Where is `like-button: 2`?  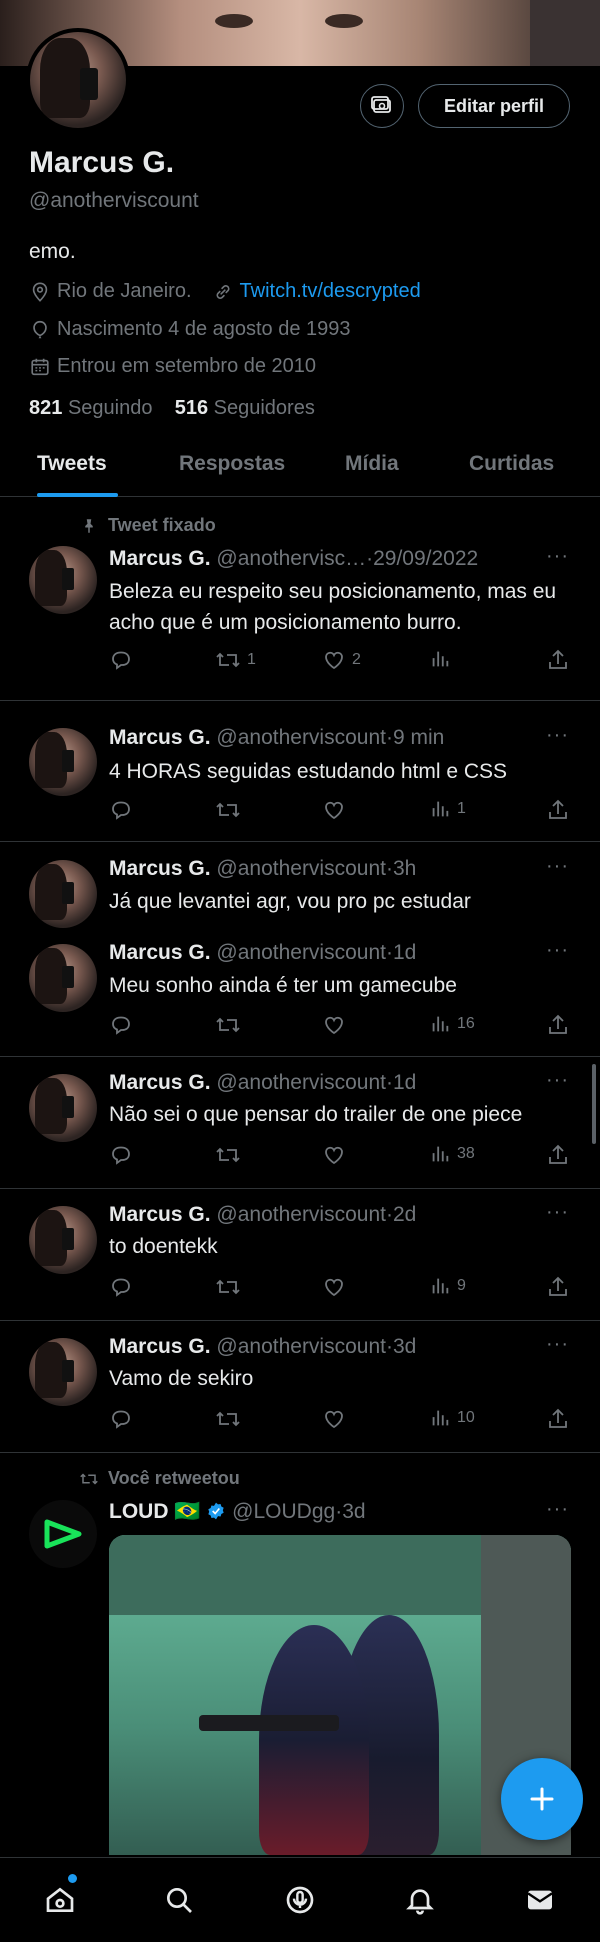
like-button: 2 is located at coordinates (341, 660).